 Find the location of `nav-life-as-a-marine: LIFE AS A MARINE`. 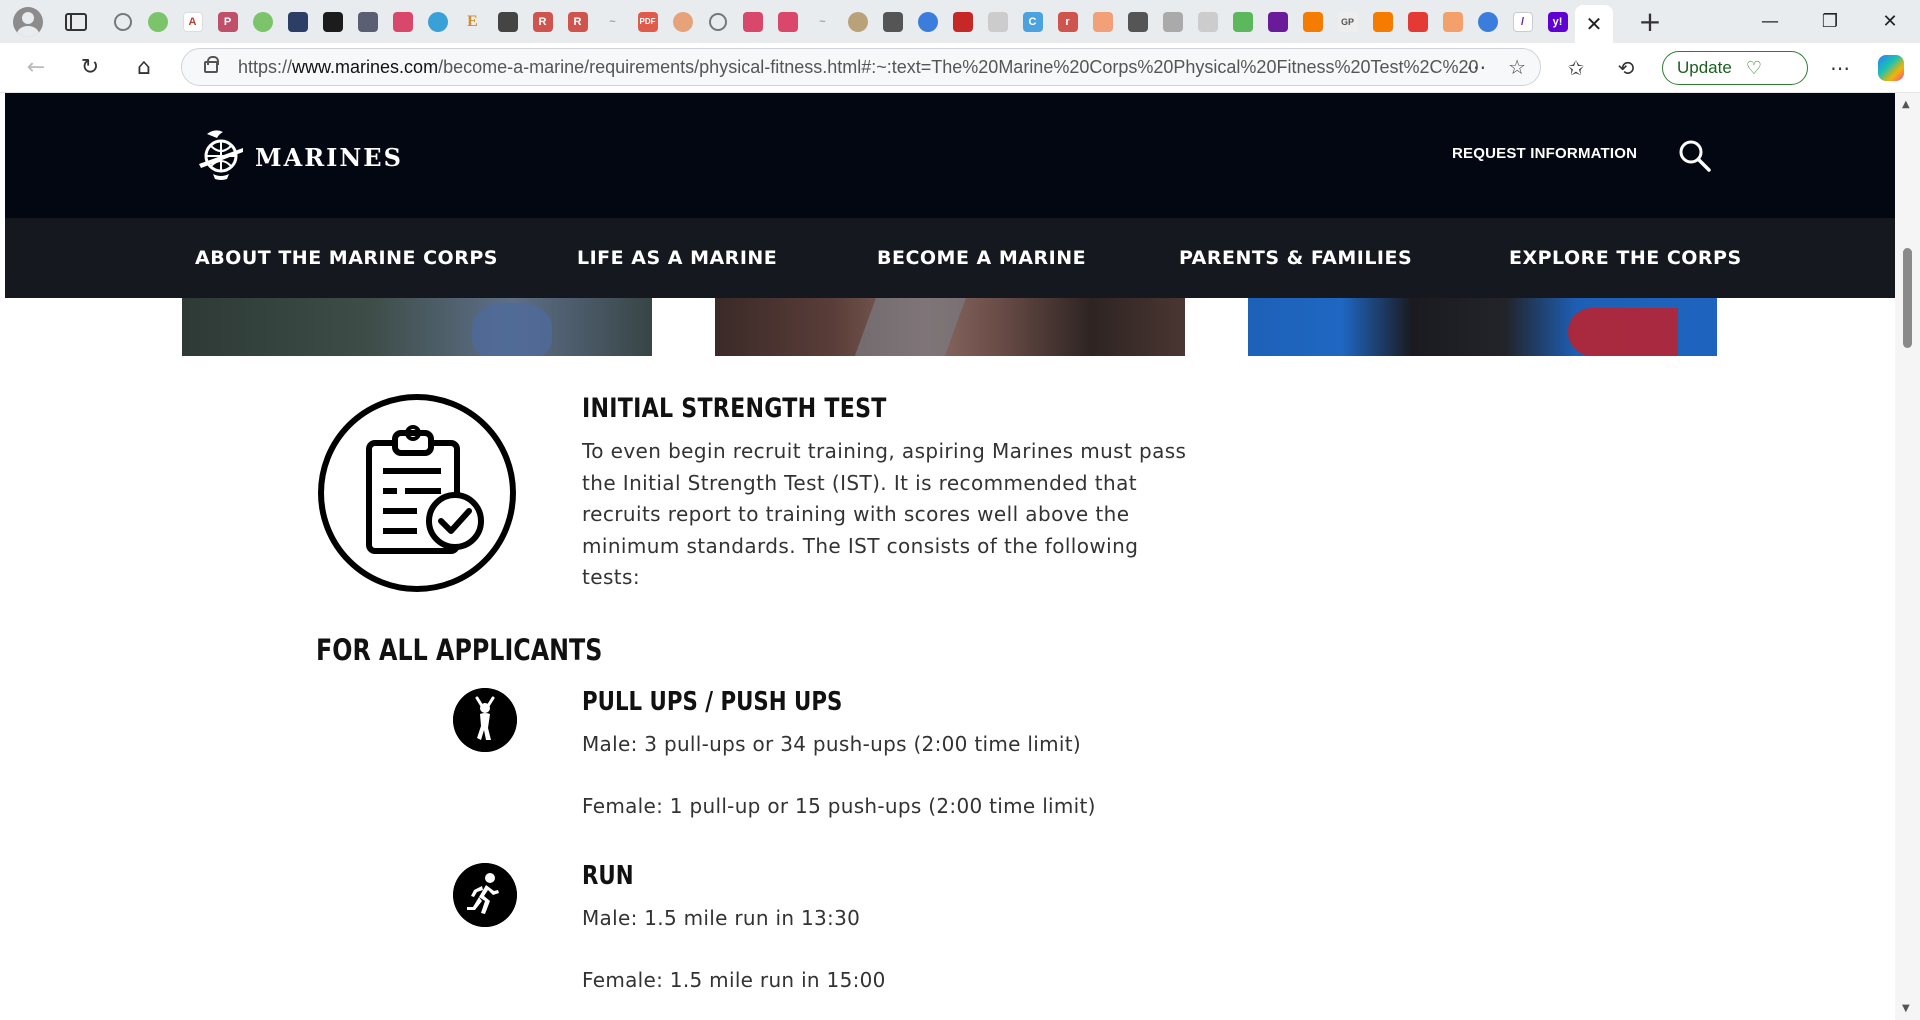

nav-life-as-a-marine: LIFE AS A MARINE is located at coordinates (677, 258).